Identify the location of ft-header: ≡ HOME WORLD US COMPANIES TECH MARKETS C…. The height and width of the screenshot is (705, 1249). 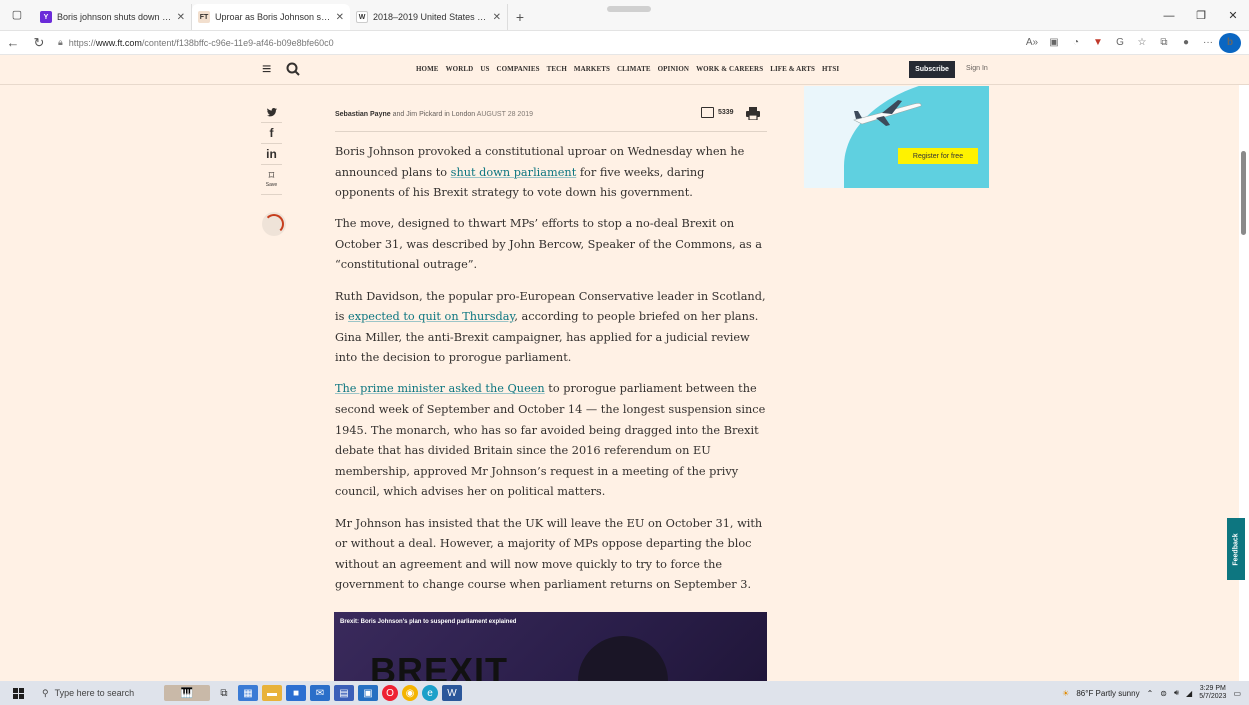
(624, 70).